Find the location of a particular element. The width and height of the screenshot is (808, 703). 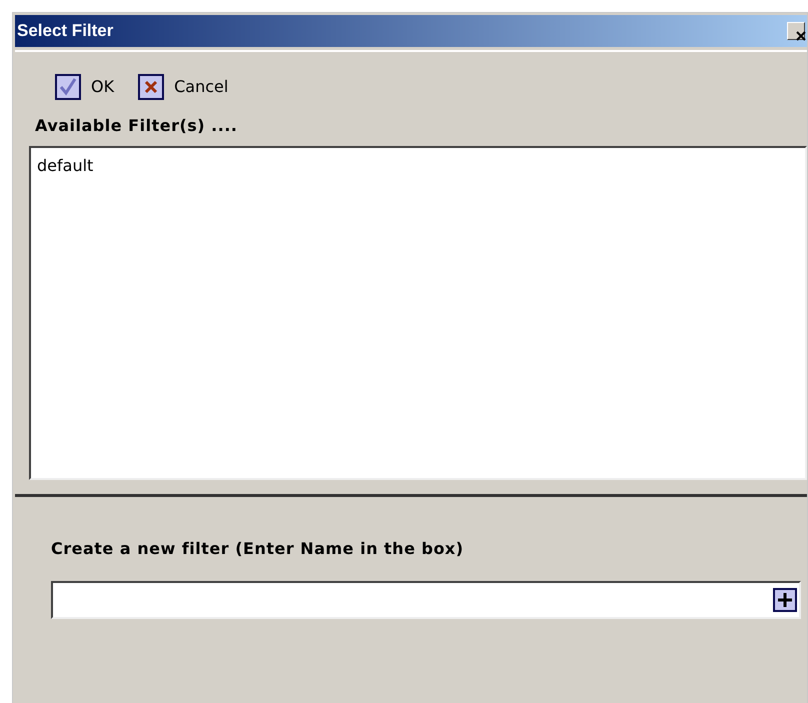

list-item: default is located at coordinates (418, 166).